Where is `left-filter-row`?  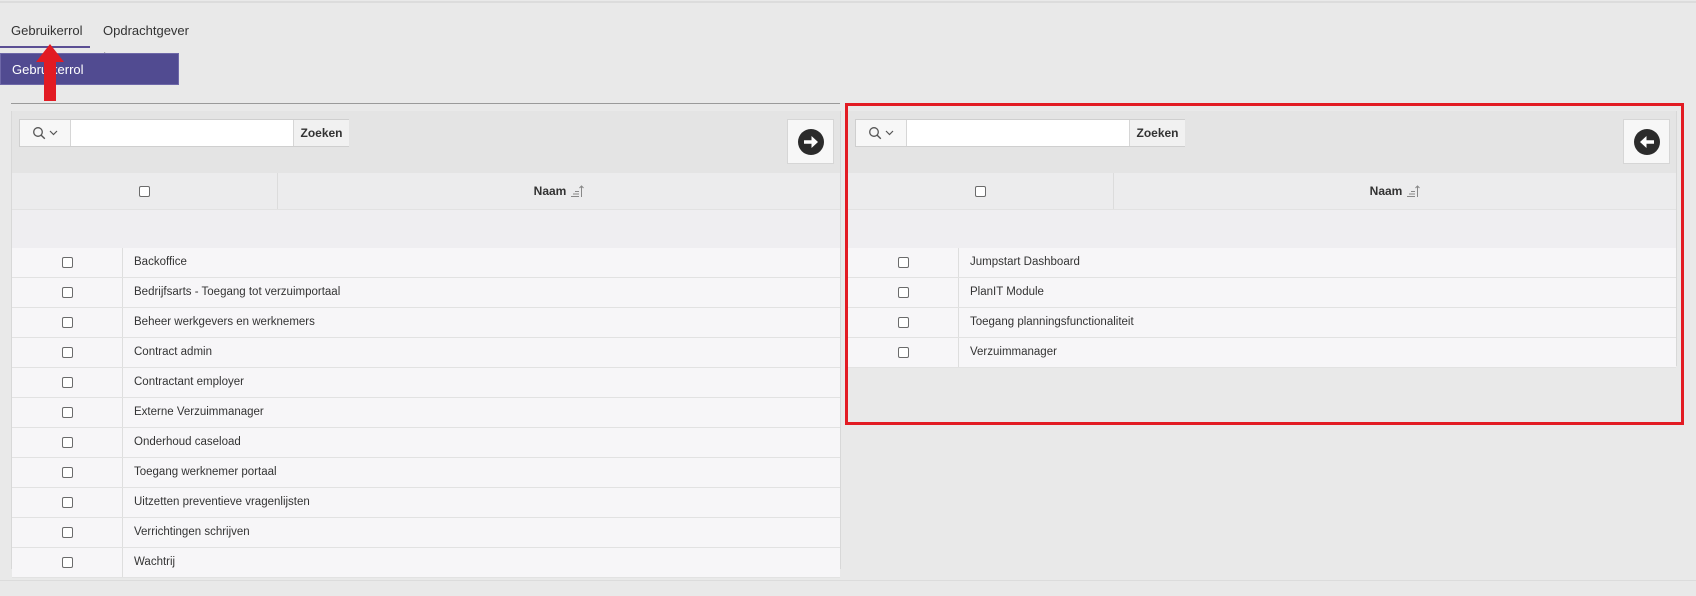 left-filter-row is located at coordinates (426, 229).